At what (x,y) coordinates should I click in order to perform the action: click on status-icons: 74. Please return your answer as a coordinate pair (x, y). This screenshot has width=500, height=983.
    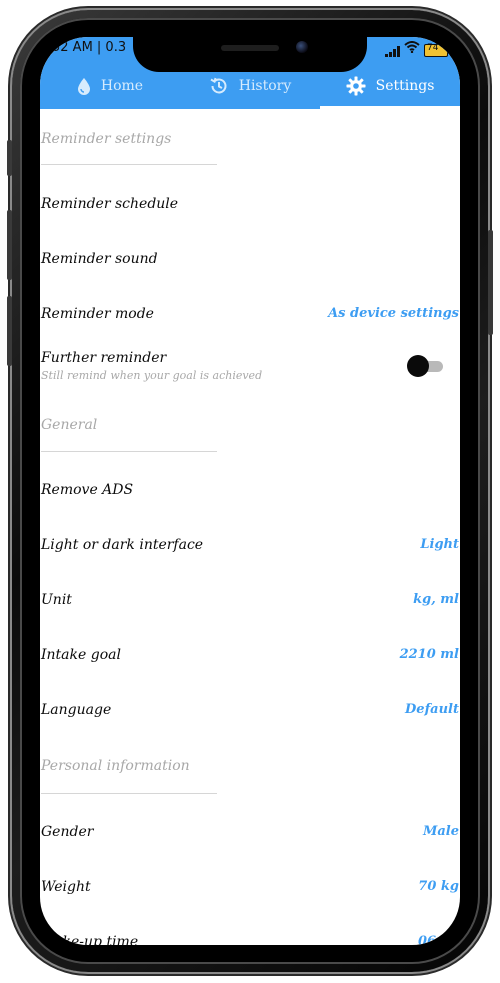
    Looking at the image, I should click on (416, 49).